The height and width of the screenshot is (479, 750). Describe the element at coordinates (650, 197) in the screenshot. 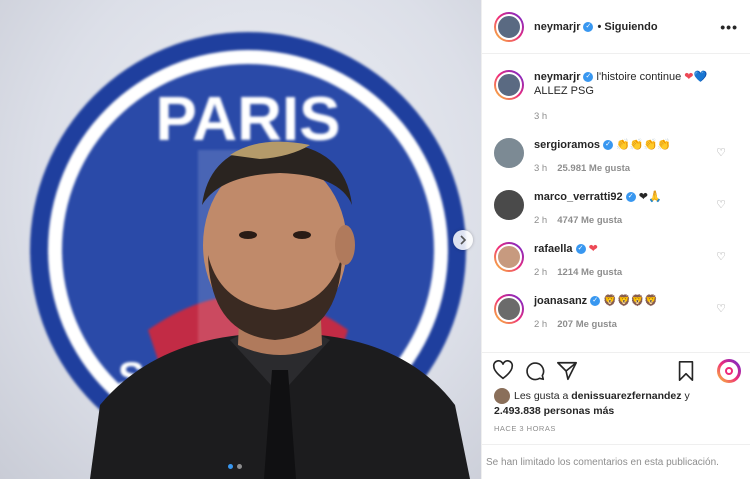

I see `comment-text: ❤🙏` at that location.